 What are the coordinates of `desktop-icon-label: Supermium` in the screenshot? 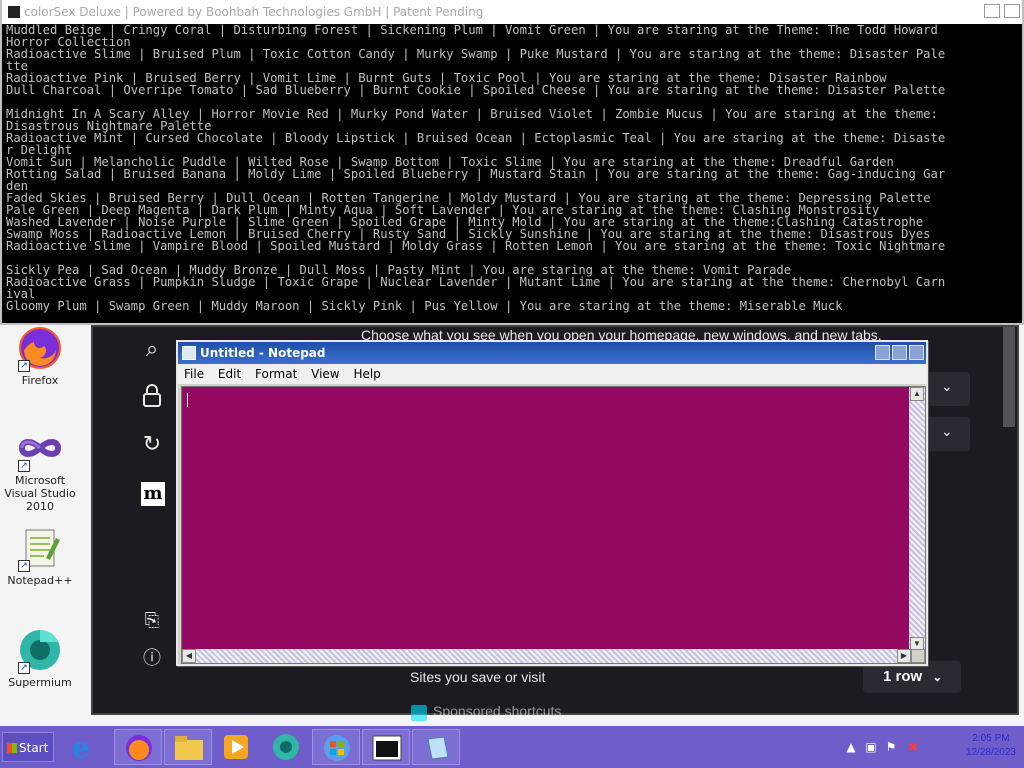 It's located at (40, 682).